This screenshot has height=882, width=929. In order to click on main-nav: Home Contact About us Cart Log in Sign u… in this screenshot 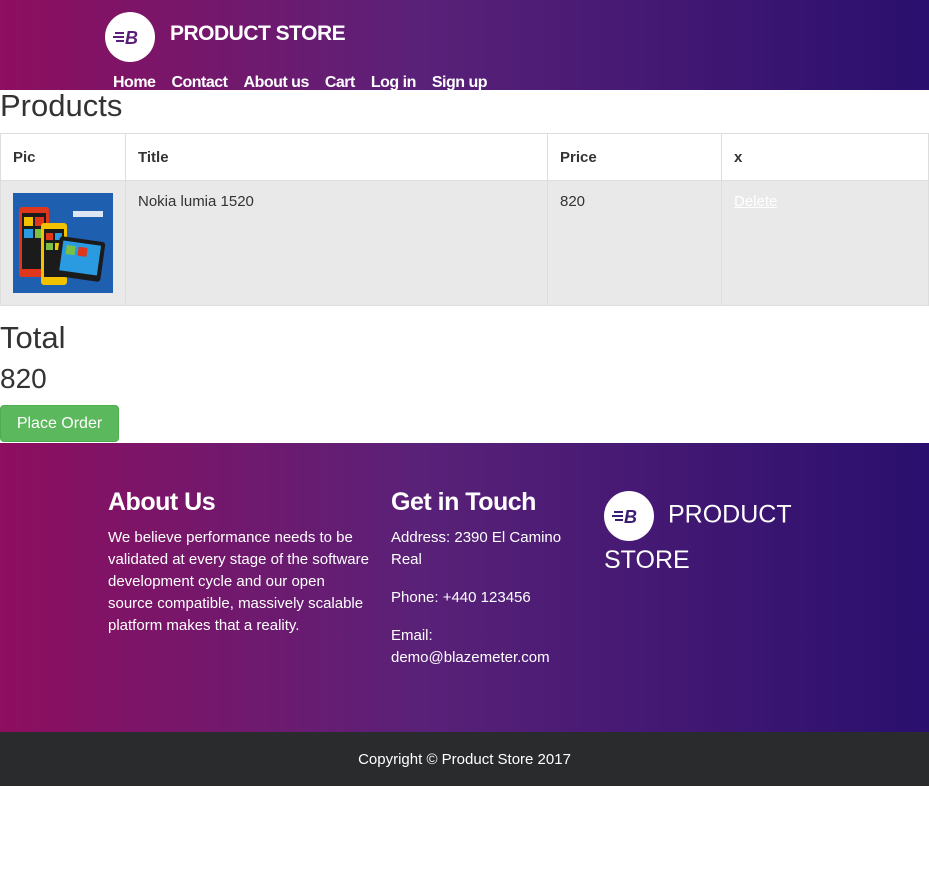, I will do `click(300, 82)`.